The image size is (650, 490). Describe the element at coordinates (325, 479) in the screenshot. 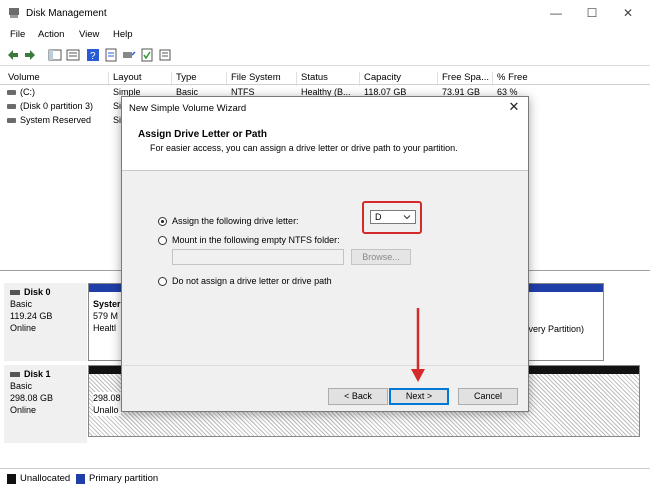

I see `legend: Unallocated Primary partition` at that location.